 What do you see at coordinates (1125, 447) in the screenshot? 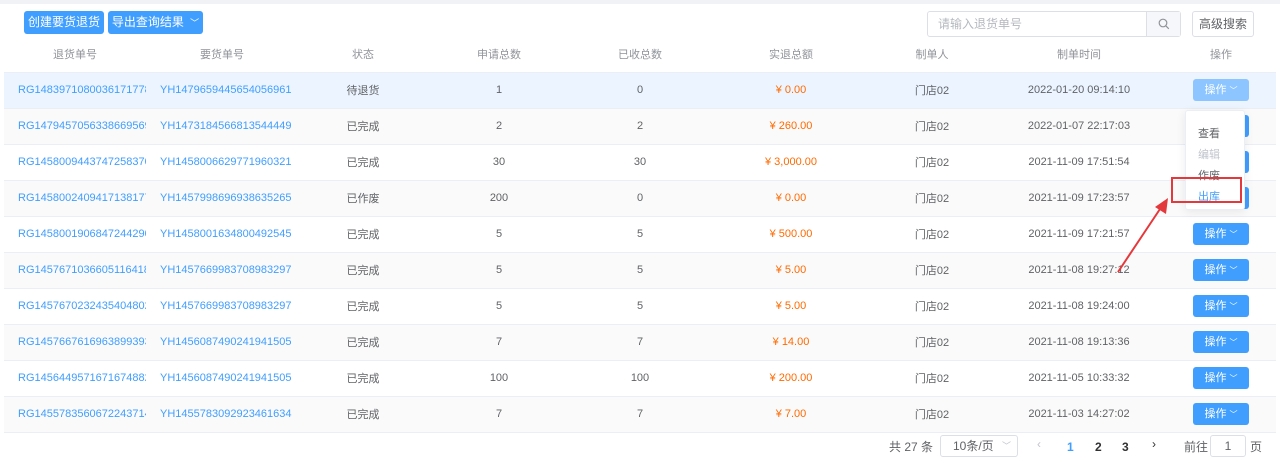
I see `page-3: 3` at bounding box center [1125, 447].